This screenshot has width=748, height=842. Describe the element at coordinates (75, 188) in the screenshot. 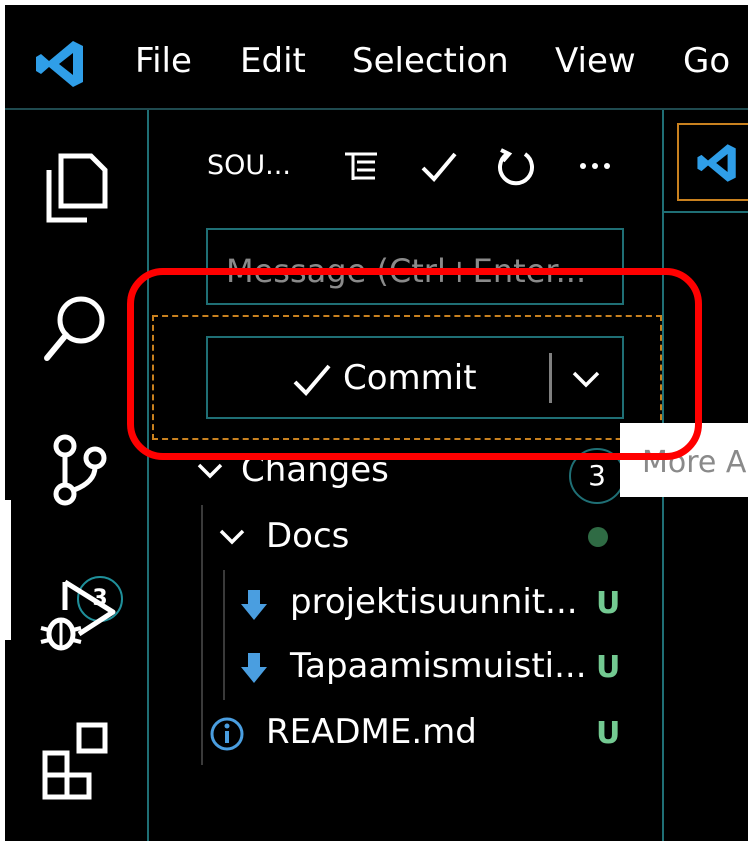

I see `explorer-icon` at that location.